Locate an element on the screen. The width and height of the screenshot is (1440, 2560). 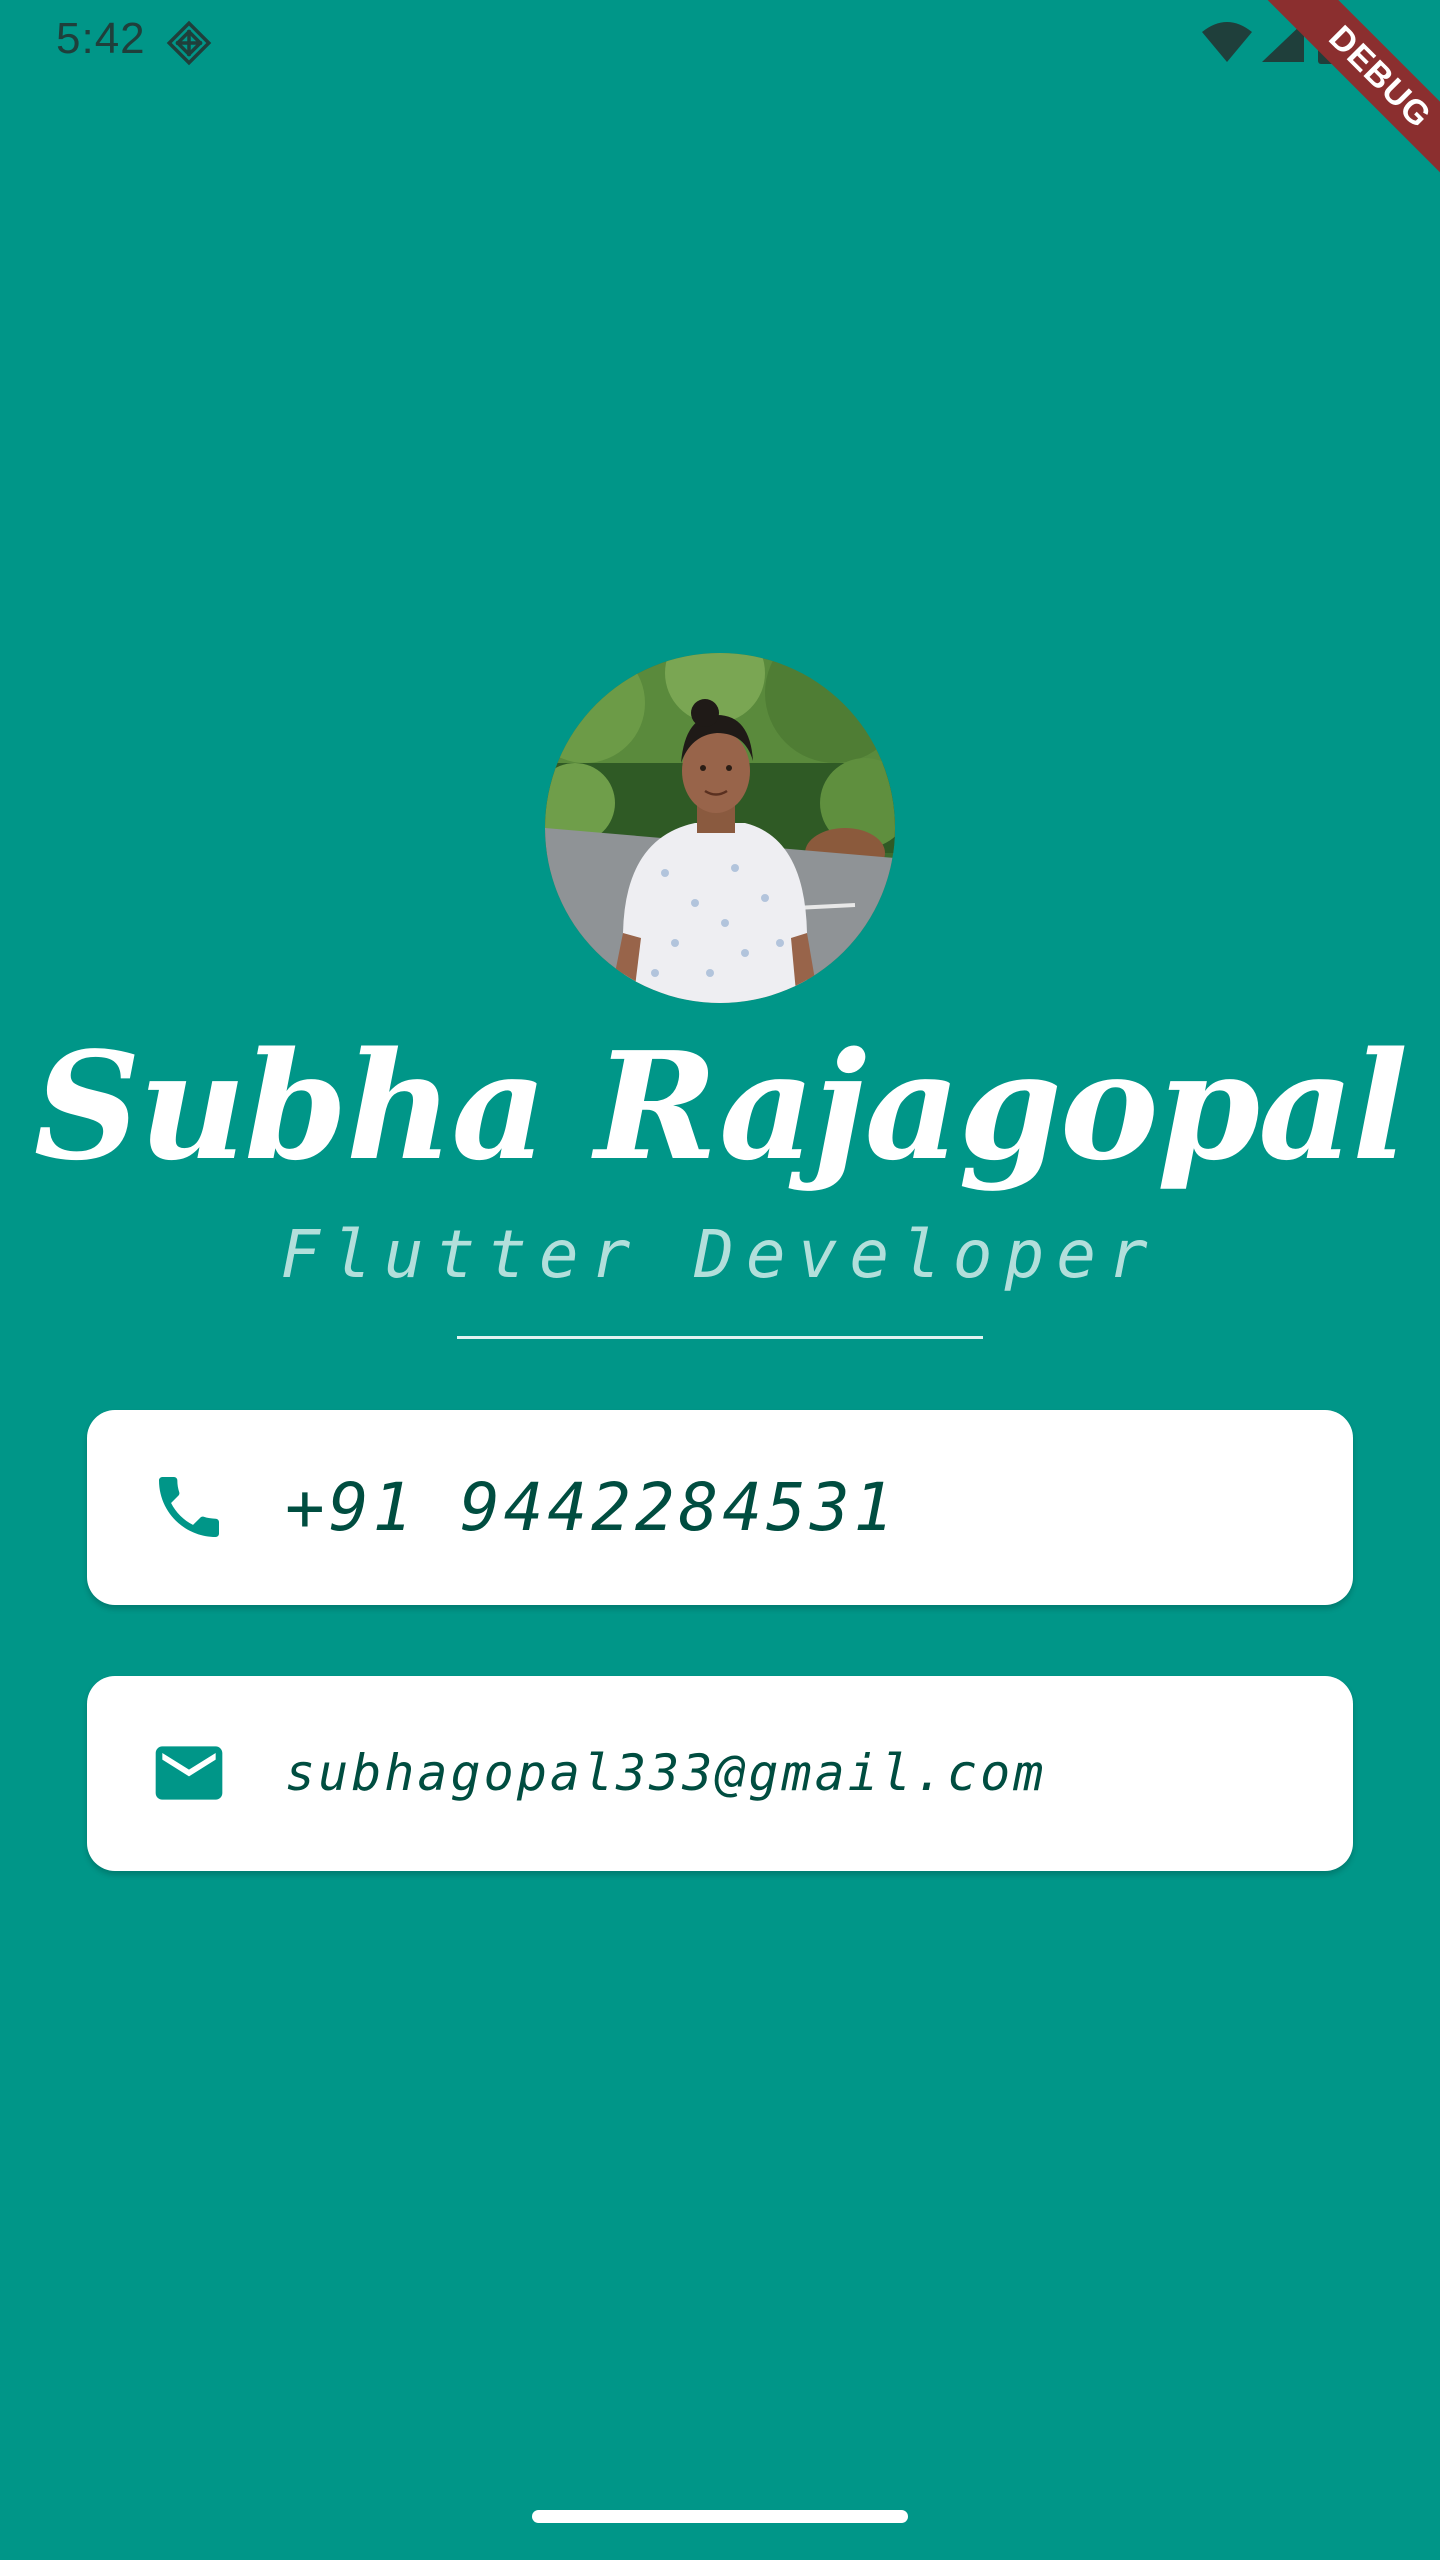
email-address: subhagopal333@gmail.com is located at coordinates (666, 1773).